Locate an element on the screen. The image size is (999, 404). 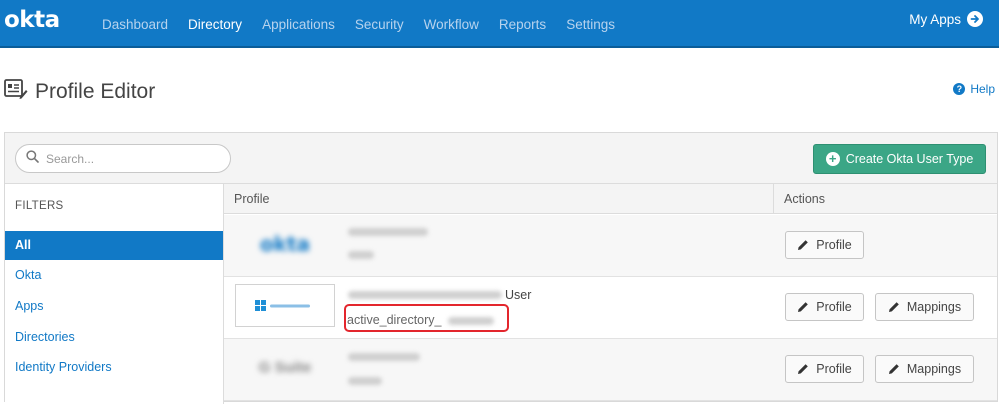
filter-apps: Apps is located at coordinates (114, 306).